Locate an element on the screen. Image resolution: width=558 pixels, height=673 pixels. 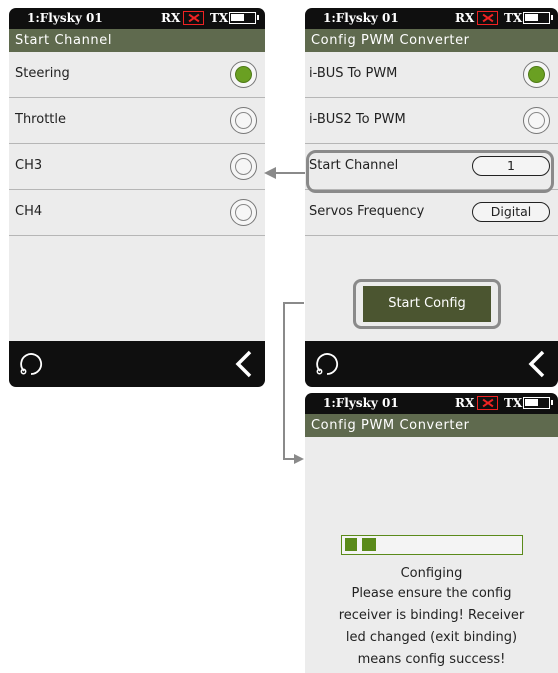
arrowhead-right-icon is located at coordinates (299, 459).